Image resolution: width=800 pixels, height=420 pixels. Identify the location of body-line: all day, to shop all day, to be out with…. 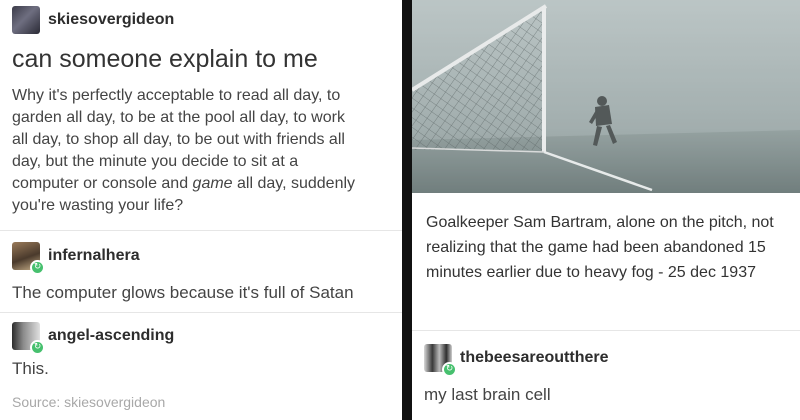
(178, 139).